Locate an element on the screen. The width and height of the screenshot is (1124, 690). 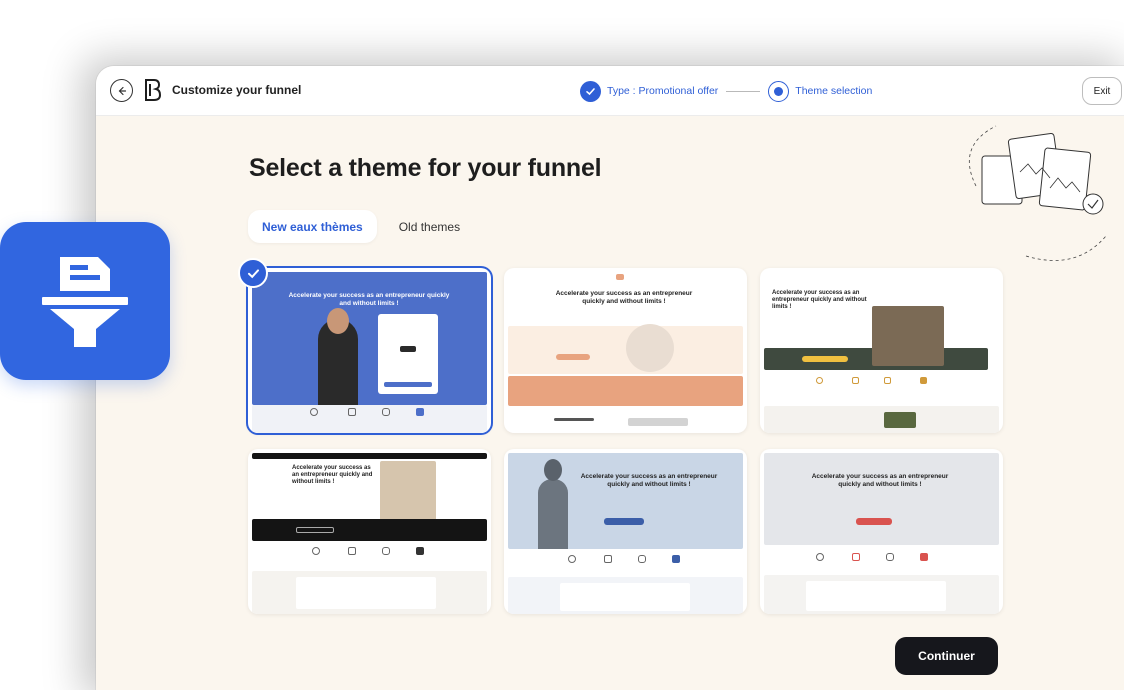
step-label-theme: Theme selection is located at coordinates (834, 91).